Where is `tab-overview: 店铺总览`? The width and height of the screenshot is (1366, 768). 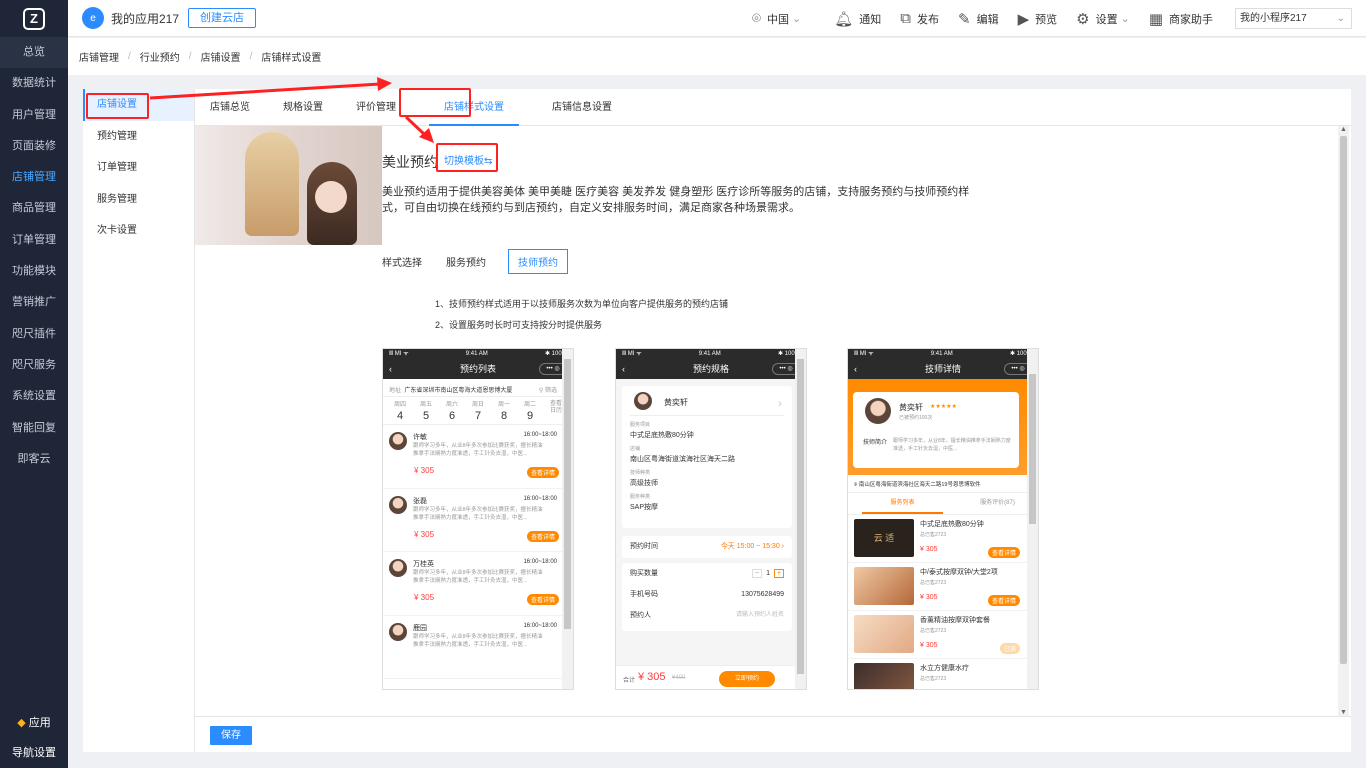 tab-overview: 店铺总览 is located at coordinates (230, 107).